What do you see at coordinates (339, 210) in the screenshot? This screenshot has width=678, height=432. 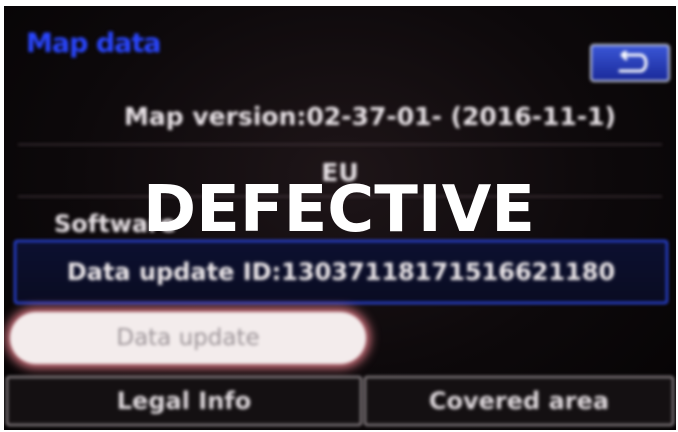 I see `defective-stamp: DEFECTIVE` at bounding box center [339, 210].